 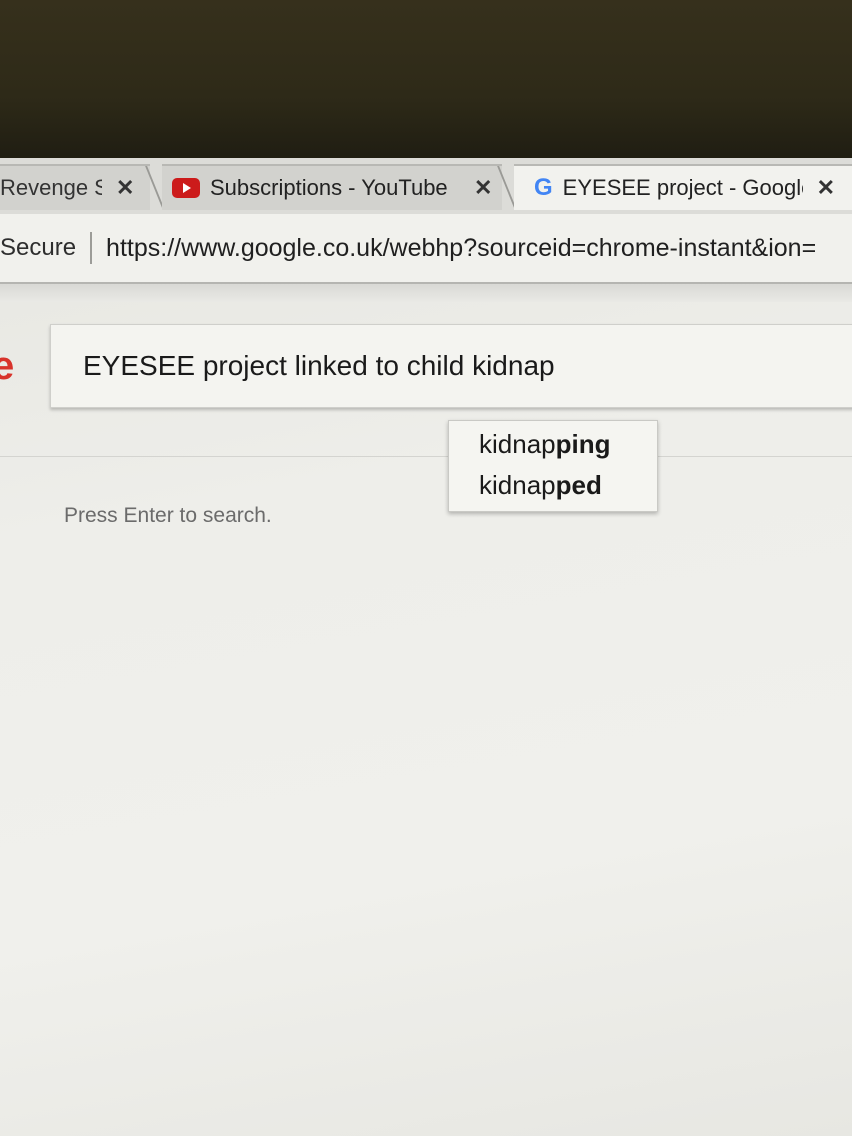 I want to click on suggestion-completion: ped, so click(x=578, y=485).